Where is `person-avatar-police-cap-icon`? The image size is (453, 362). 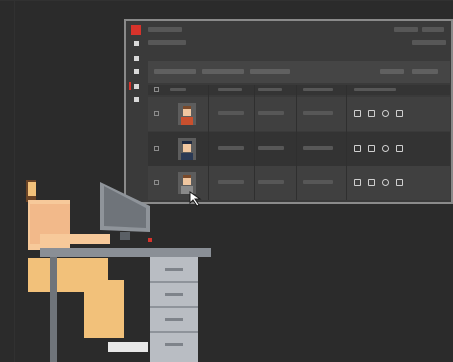 person-avatar-police-cap-icon is located at coordinates (187, 149).